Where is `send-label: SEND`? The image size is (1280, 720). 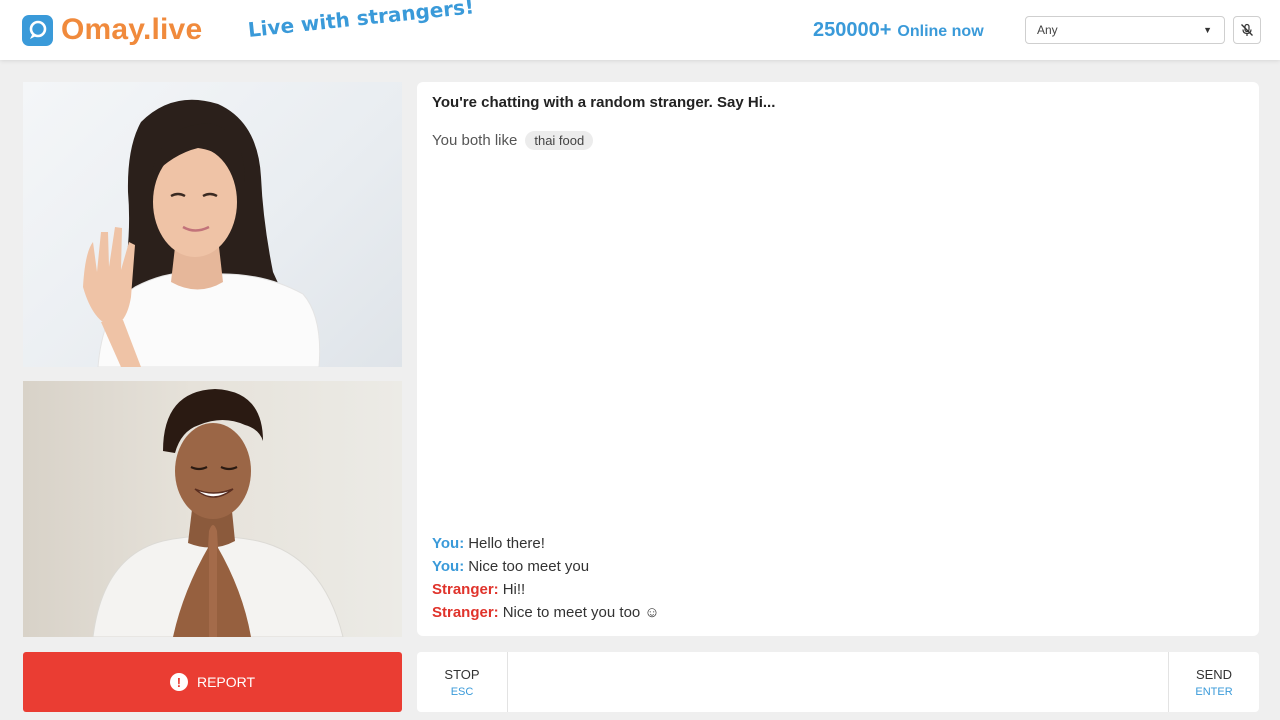
send-label: SEND is located at coordinates (1214, 674).